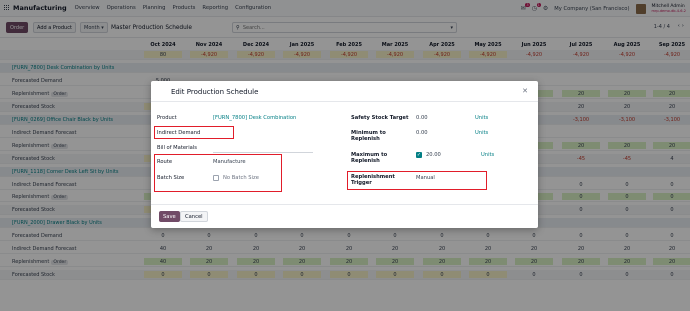 This screenshot has height=311, width=690. What do you see at coordinates (263, 152) in the screenshot?
I see `bill-of-materials-field` at bounding box center [263, 152].